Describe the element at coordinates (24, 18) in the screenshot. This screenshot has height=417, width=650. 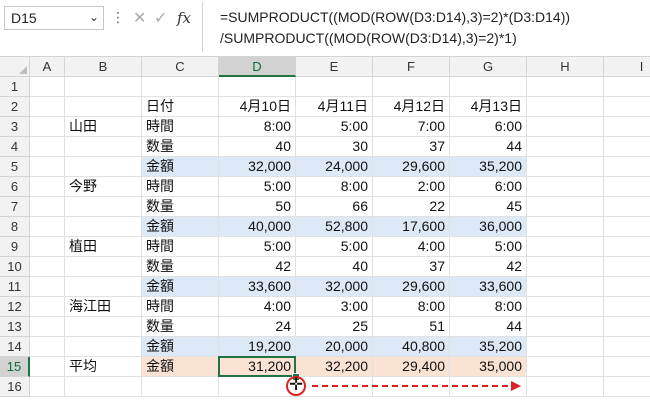
I see `name-box-value: D15` at that location.